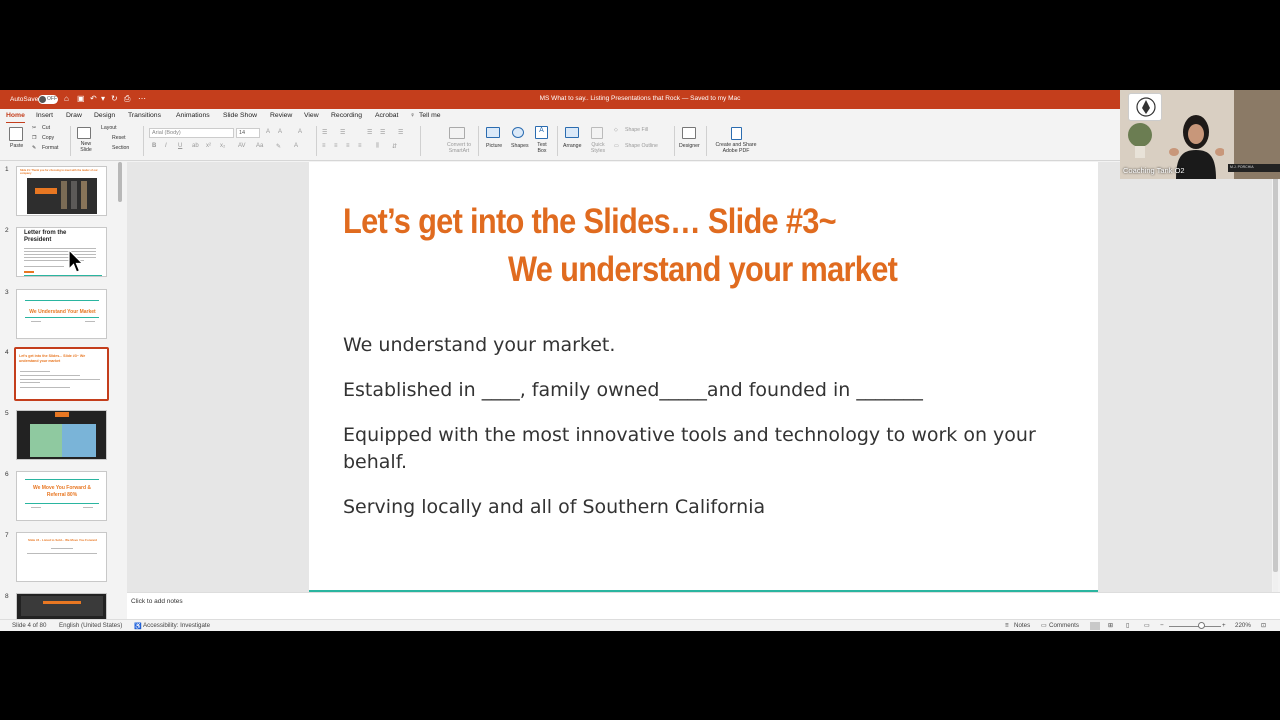 This screenshot has width=1280, height=720. What do you see at coordinates (81, 98) in the screenshot?
I see `save-icon: ▣` at bounding box center [81, 98].